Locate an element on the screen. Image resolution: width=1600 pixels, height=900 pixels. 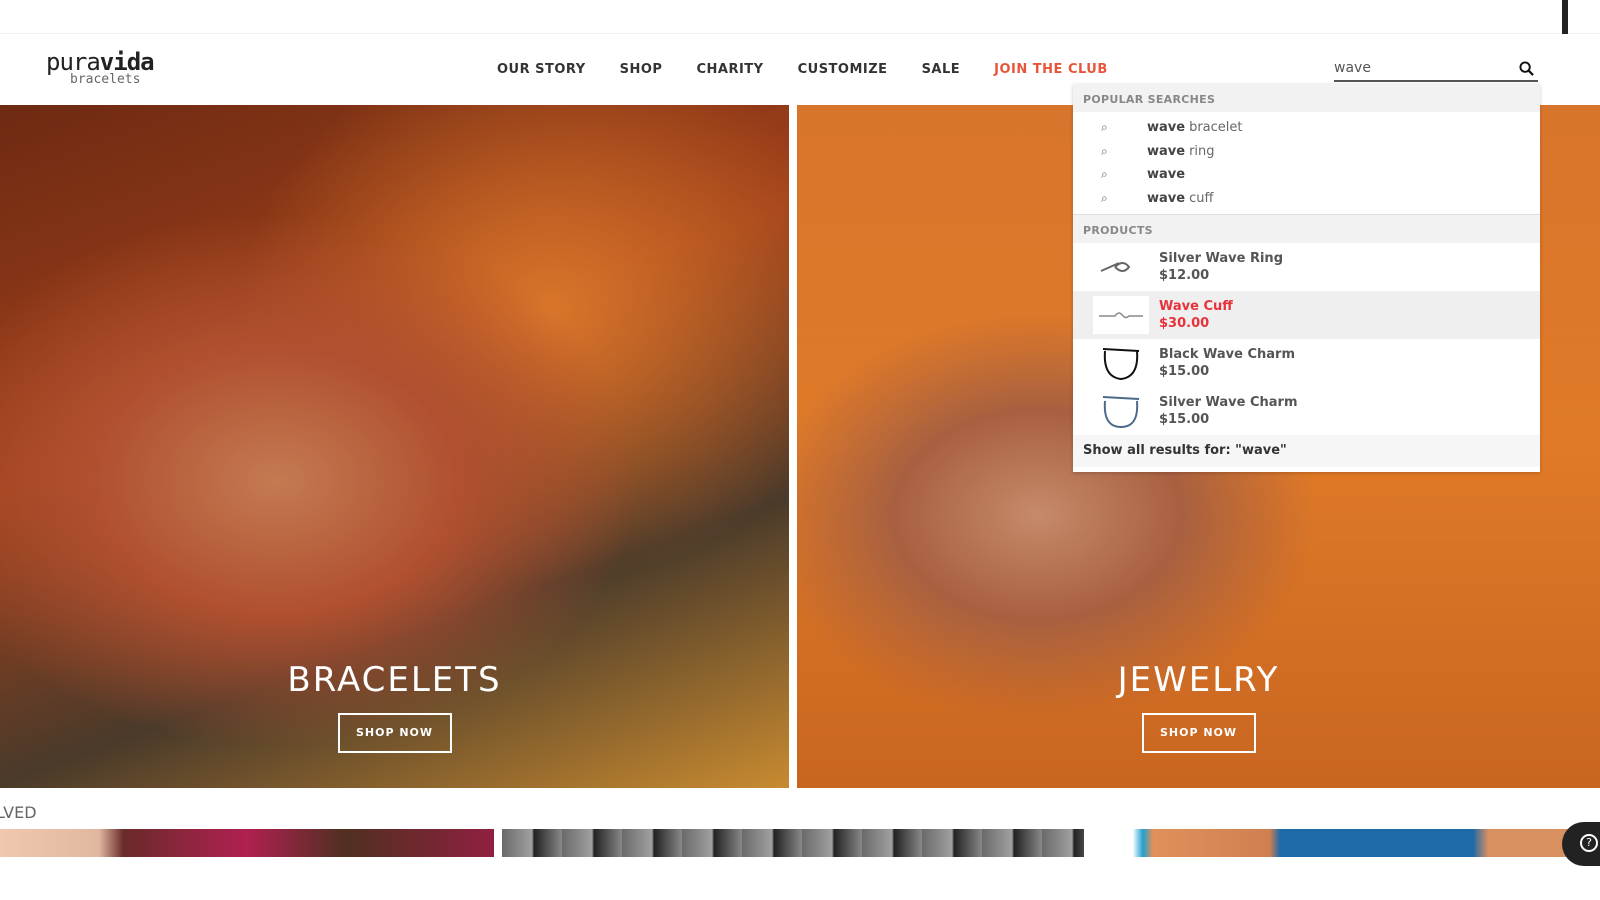
logo: puravida bracelets is located at coordinates (100, 68).